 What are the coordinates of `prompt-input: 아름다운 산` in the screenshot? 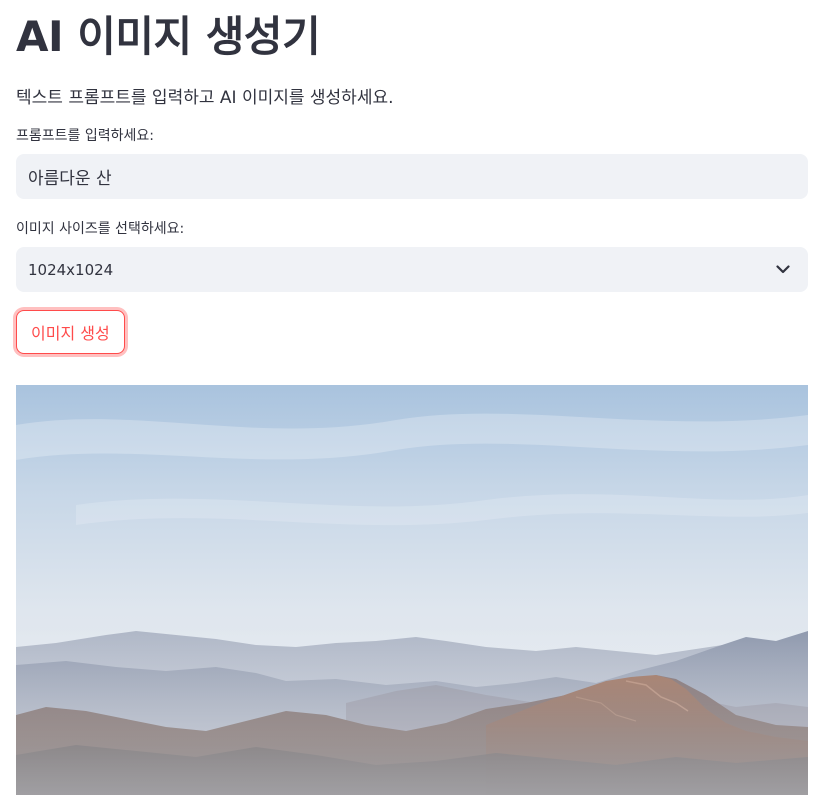 It's located at (412, 176).